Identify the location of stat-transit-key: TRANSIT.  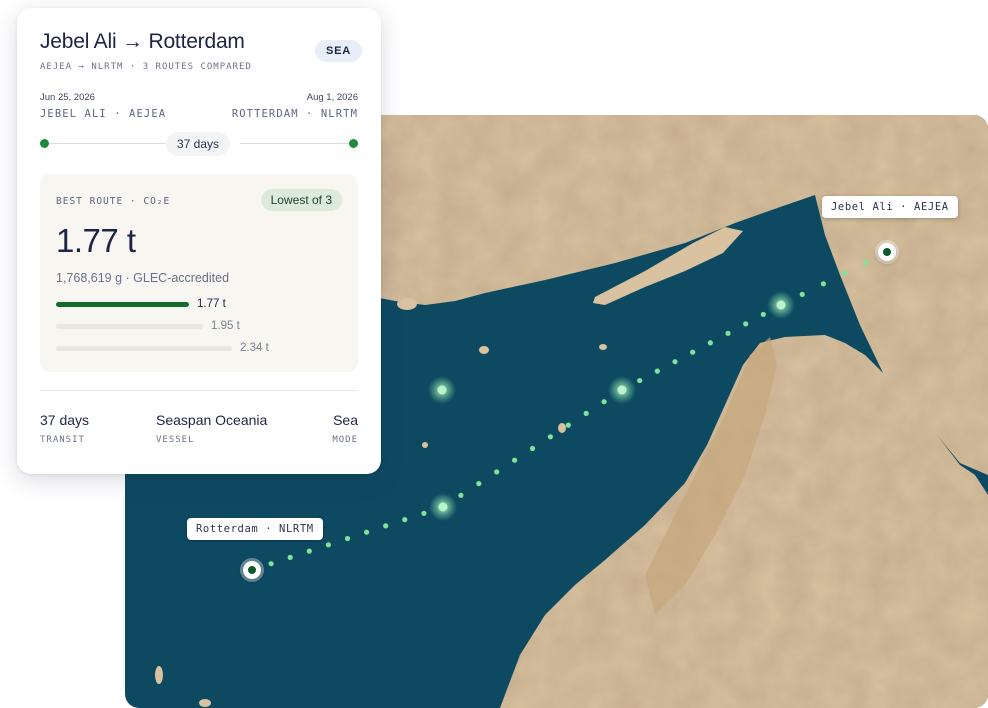
(62, 440).